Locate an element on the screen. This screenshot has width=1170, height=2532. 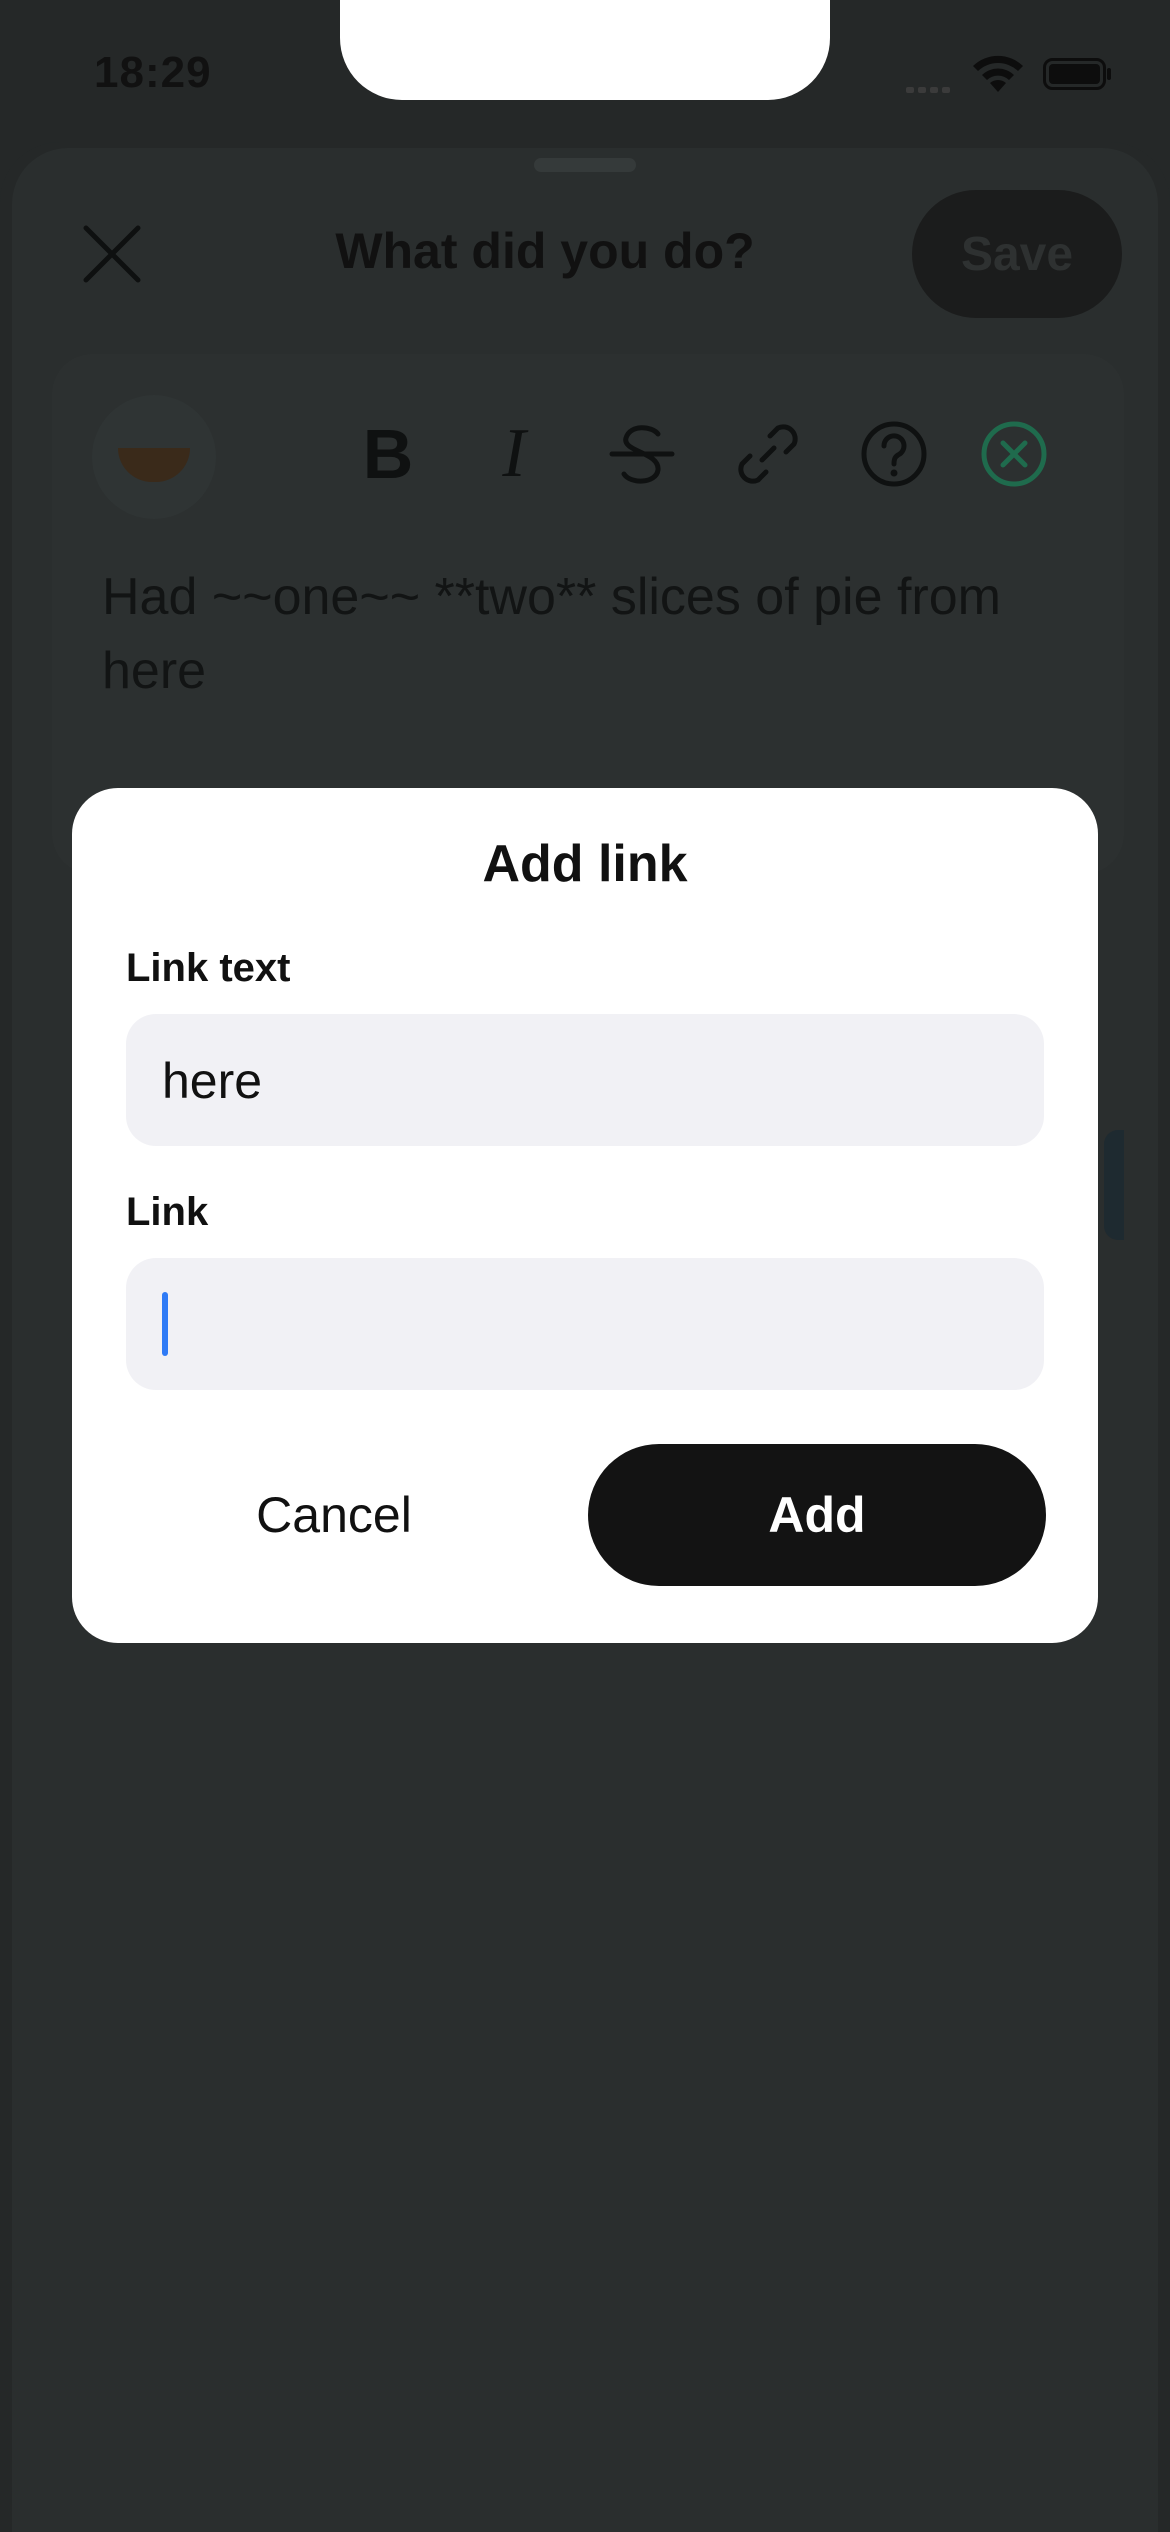
italic-button: I is located at coordinates (514, 454).